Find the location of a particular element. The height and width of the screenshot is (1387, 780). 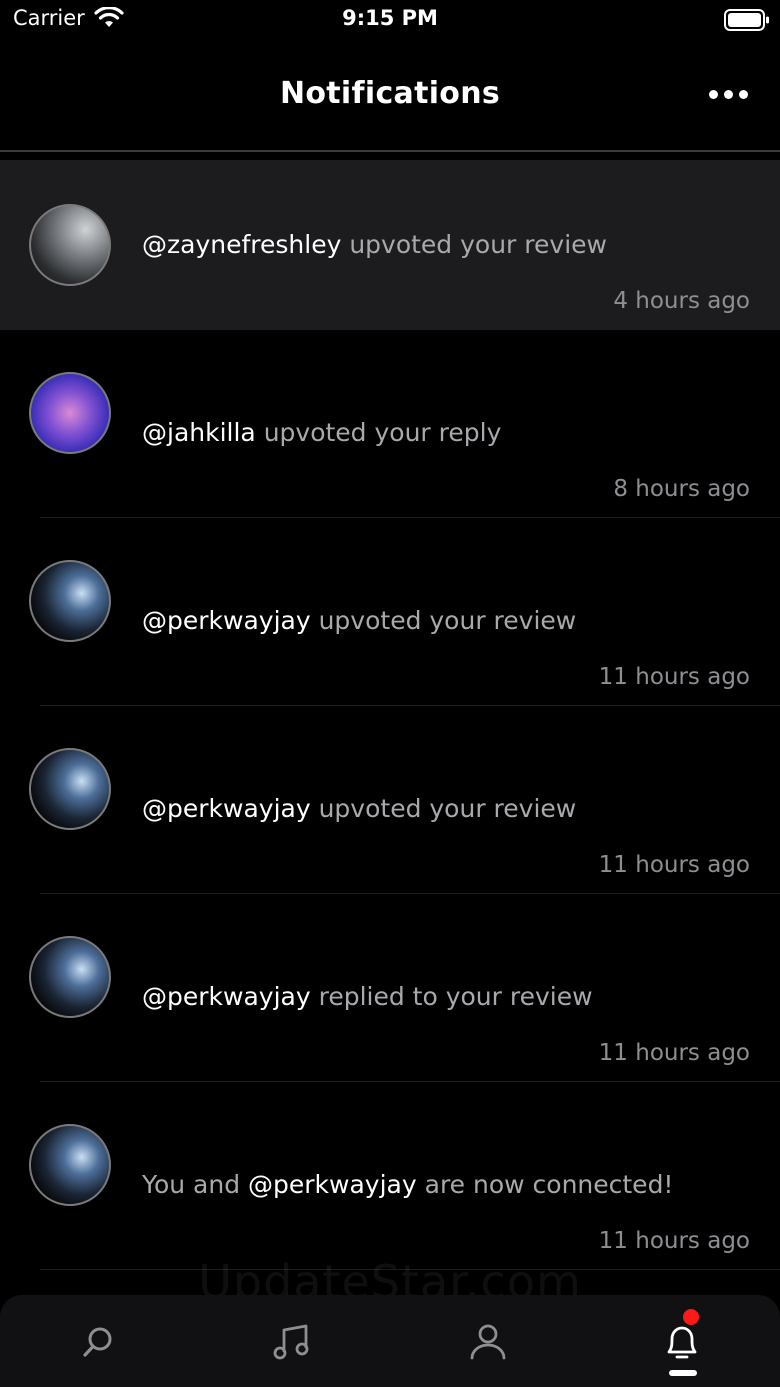

person-icon is located at coordinates (488, 1342).